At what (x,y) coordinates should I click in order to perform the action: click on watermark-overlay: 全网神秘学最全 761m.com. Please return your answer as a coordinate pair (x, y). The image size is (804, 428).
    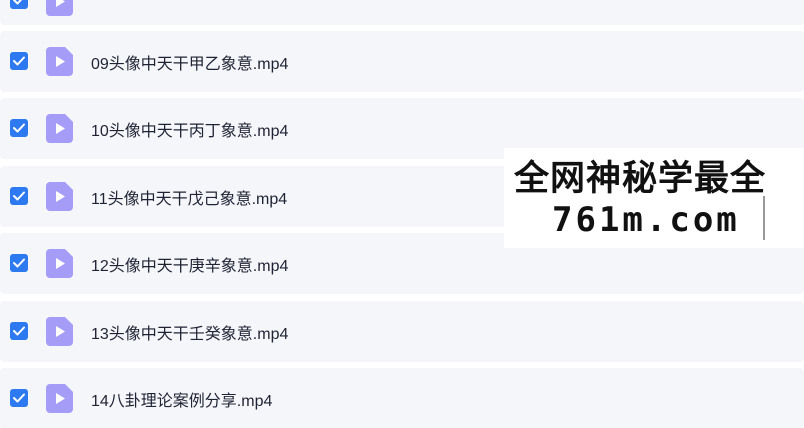
    Looking at the image, I should click on (654, 198).